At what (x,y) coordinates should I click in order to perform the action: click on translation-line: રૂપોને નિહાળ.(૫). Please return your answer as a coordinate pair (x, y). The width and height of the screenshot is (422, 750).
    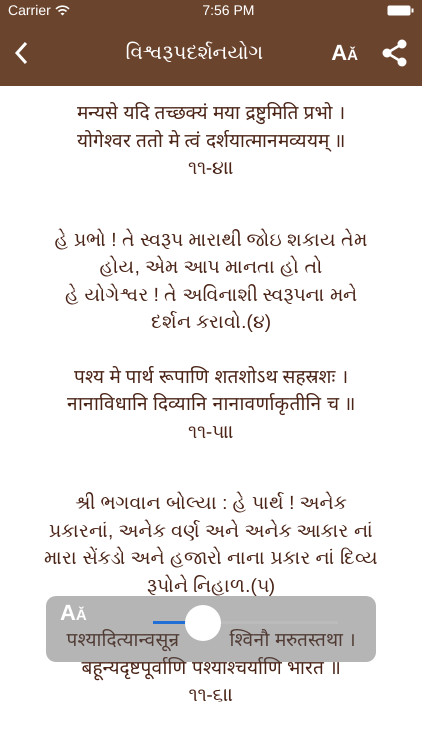
    Looking at the image, I should click on (211, 586).